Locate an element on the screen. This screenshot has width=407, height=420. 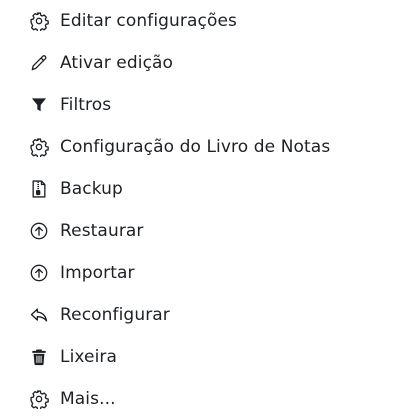
trash-icon is located at coordinates (39, 357).